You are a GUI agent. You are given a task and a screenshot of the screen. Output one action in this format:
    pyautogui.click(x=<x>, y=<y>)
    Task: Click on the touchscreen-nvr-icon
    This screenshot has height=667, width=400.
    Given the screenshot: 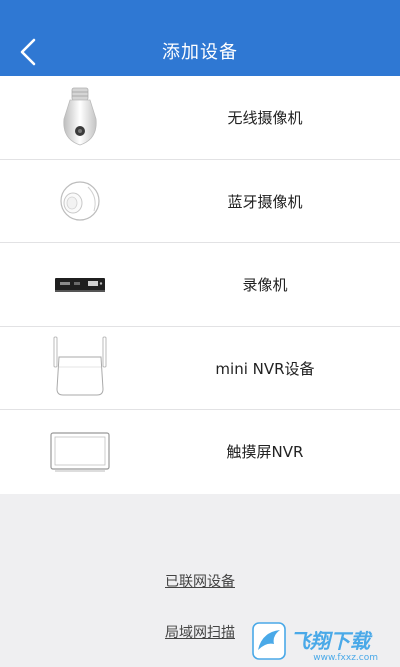 What is the action you would take?
    pyautogui.click(x=80, y=451)
    